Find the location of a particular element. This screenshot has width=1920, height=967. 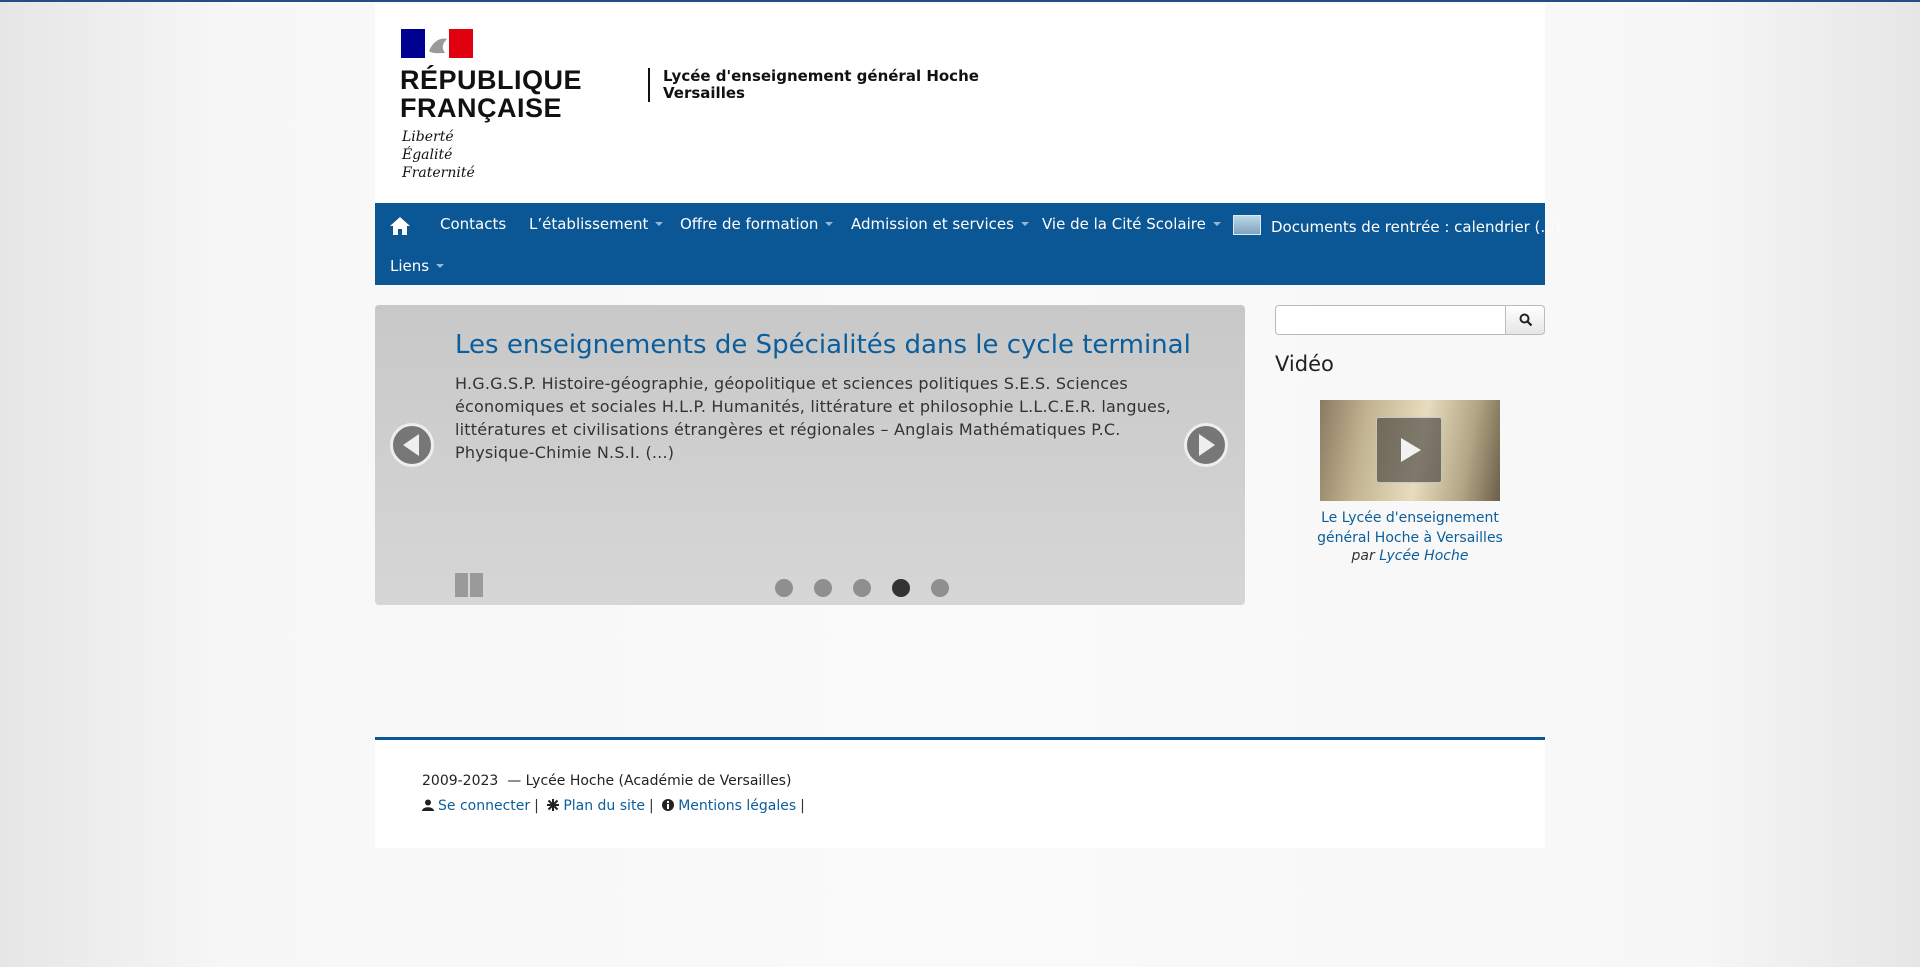

nav-item-admission: Admission et services is located at coordinates (940, 224).